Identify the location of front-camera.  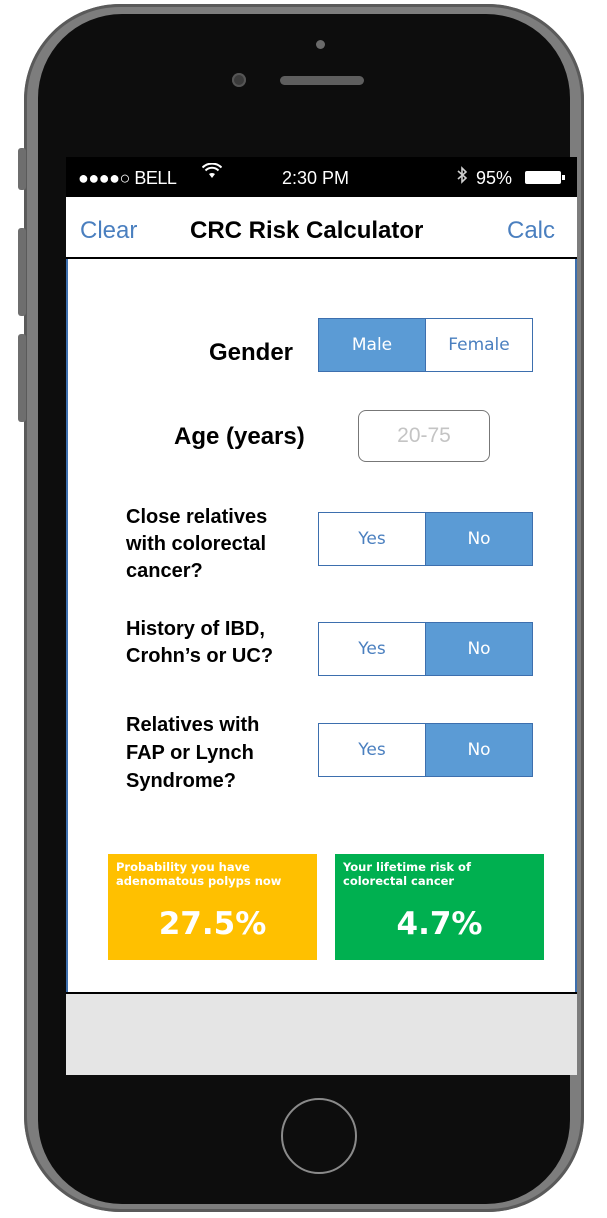
(239, 80).